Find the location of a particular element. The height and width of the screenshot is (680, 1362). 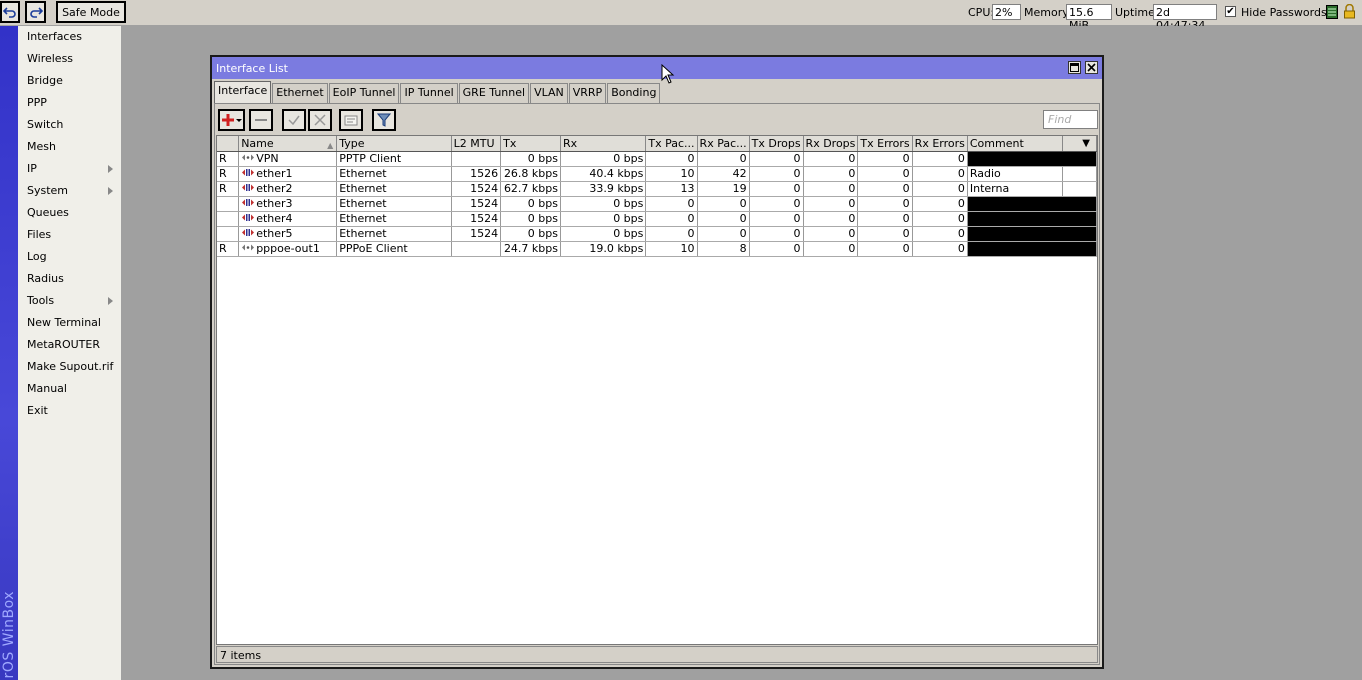

cell-text: pppoe-out1 is located at coordinates (288, 248).